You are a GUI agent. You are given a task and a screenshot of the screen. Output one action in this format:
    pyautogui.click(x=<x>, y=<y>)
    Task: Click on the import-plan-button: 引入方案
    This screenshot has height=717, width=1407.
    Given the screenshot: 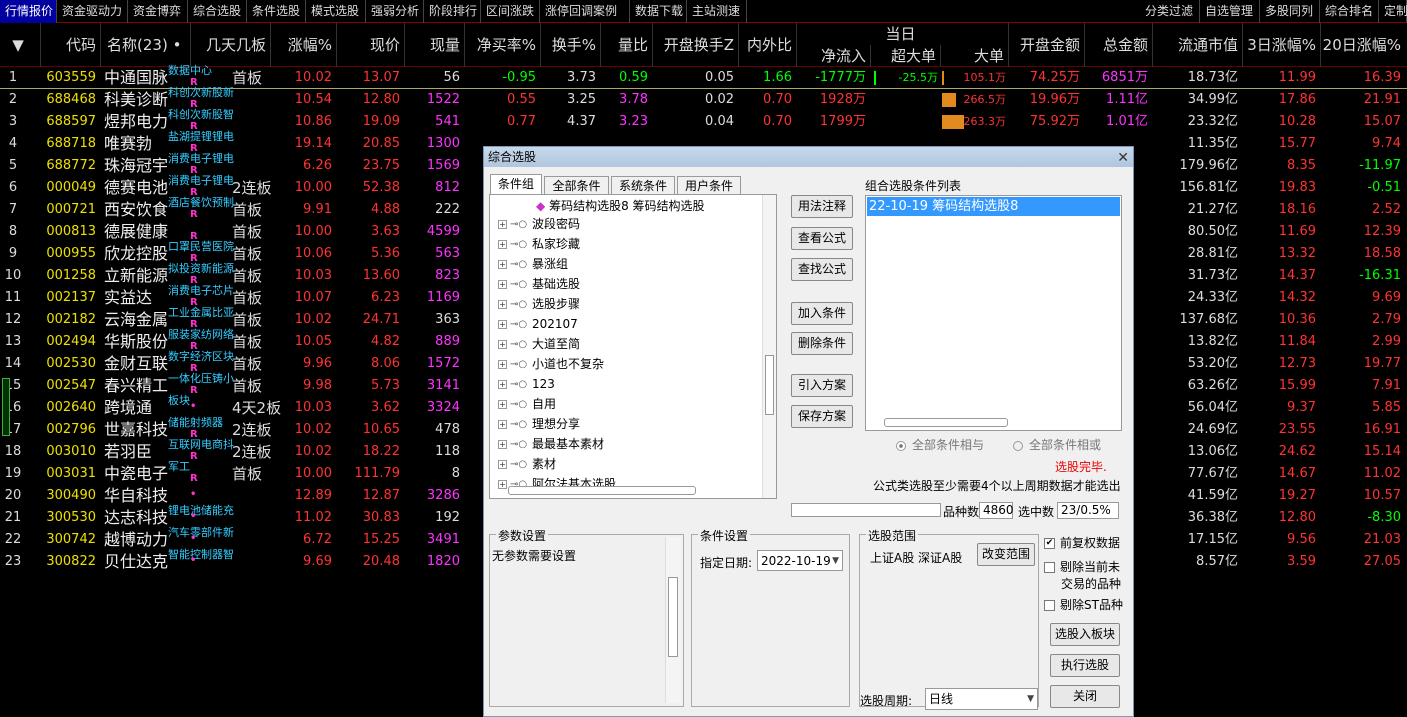 What is the action you would take?
    pyautogui.click(x=822, y=385)
    